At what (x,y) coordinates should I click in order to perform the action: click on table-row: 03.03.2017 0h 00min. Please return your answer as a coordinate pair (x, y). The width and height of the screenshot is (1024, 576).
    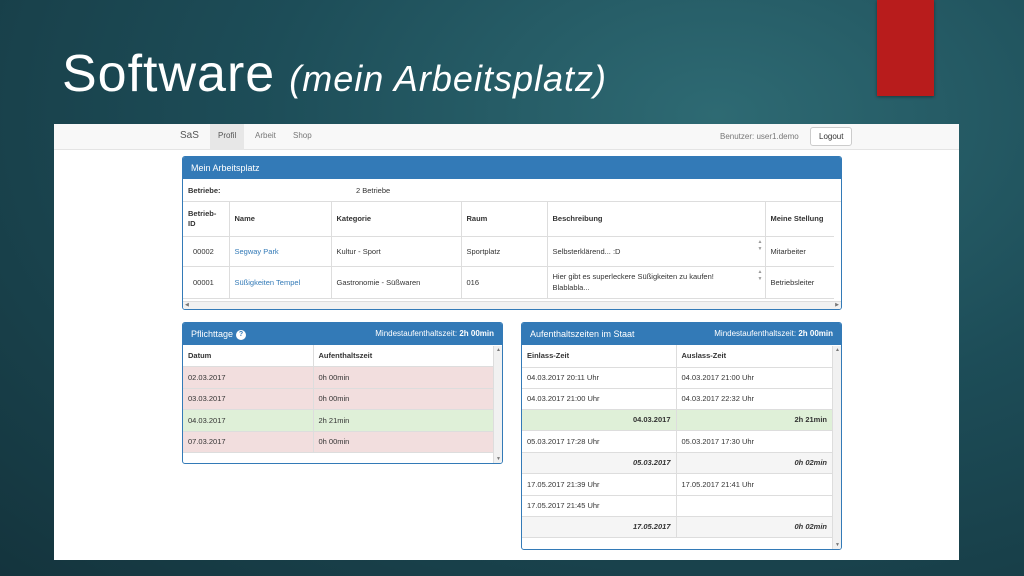
    Looking at the image, I should click on (338, 399).